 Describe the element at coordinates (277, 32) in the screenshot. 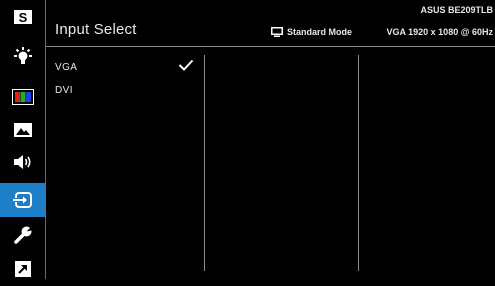

I see `monitor-icon` at that location.